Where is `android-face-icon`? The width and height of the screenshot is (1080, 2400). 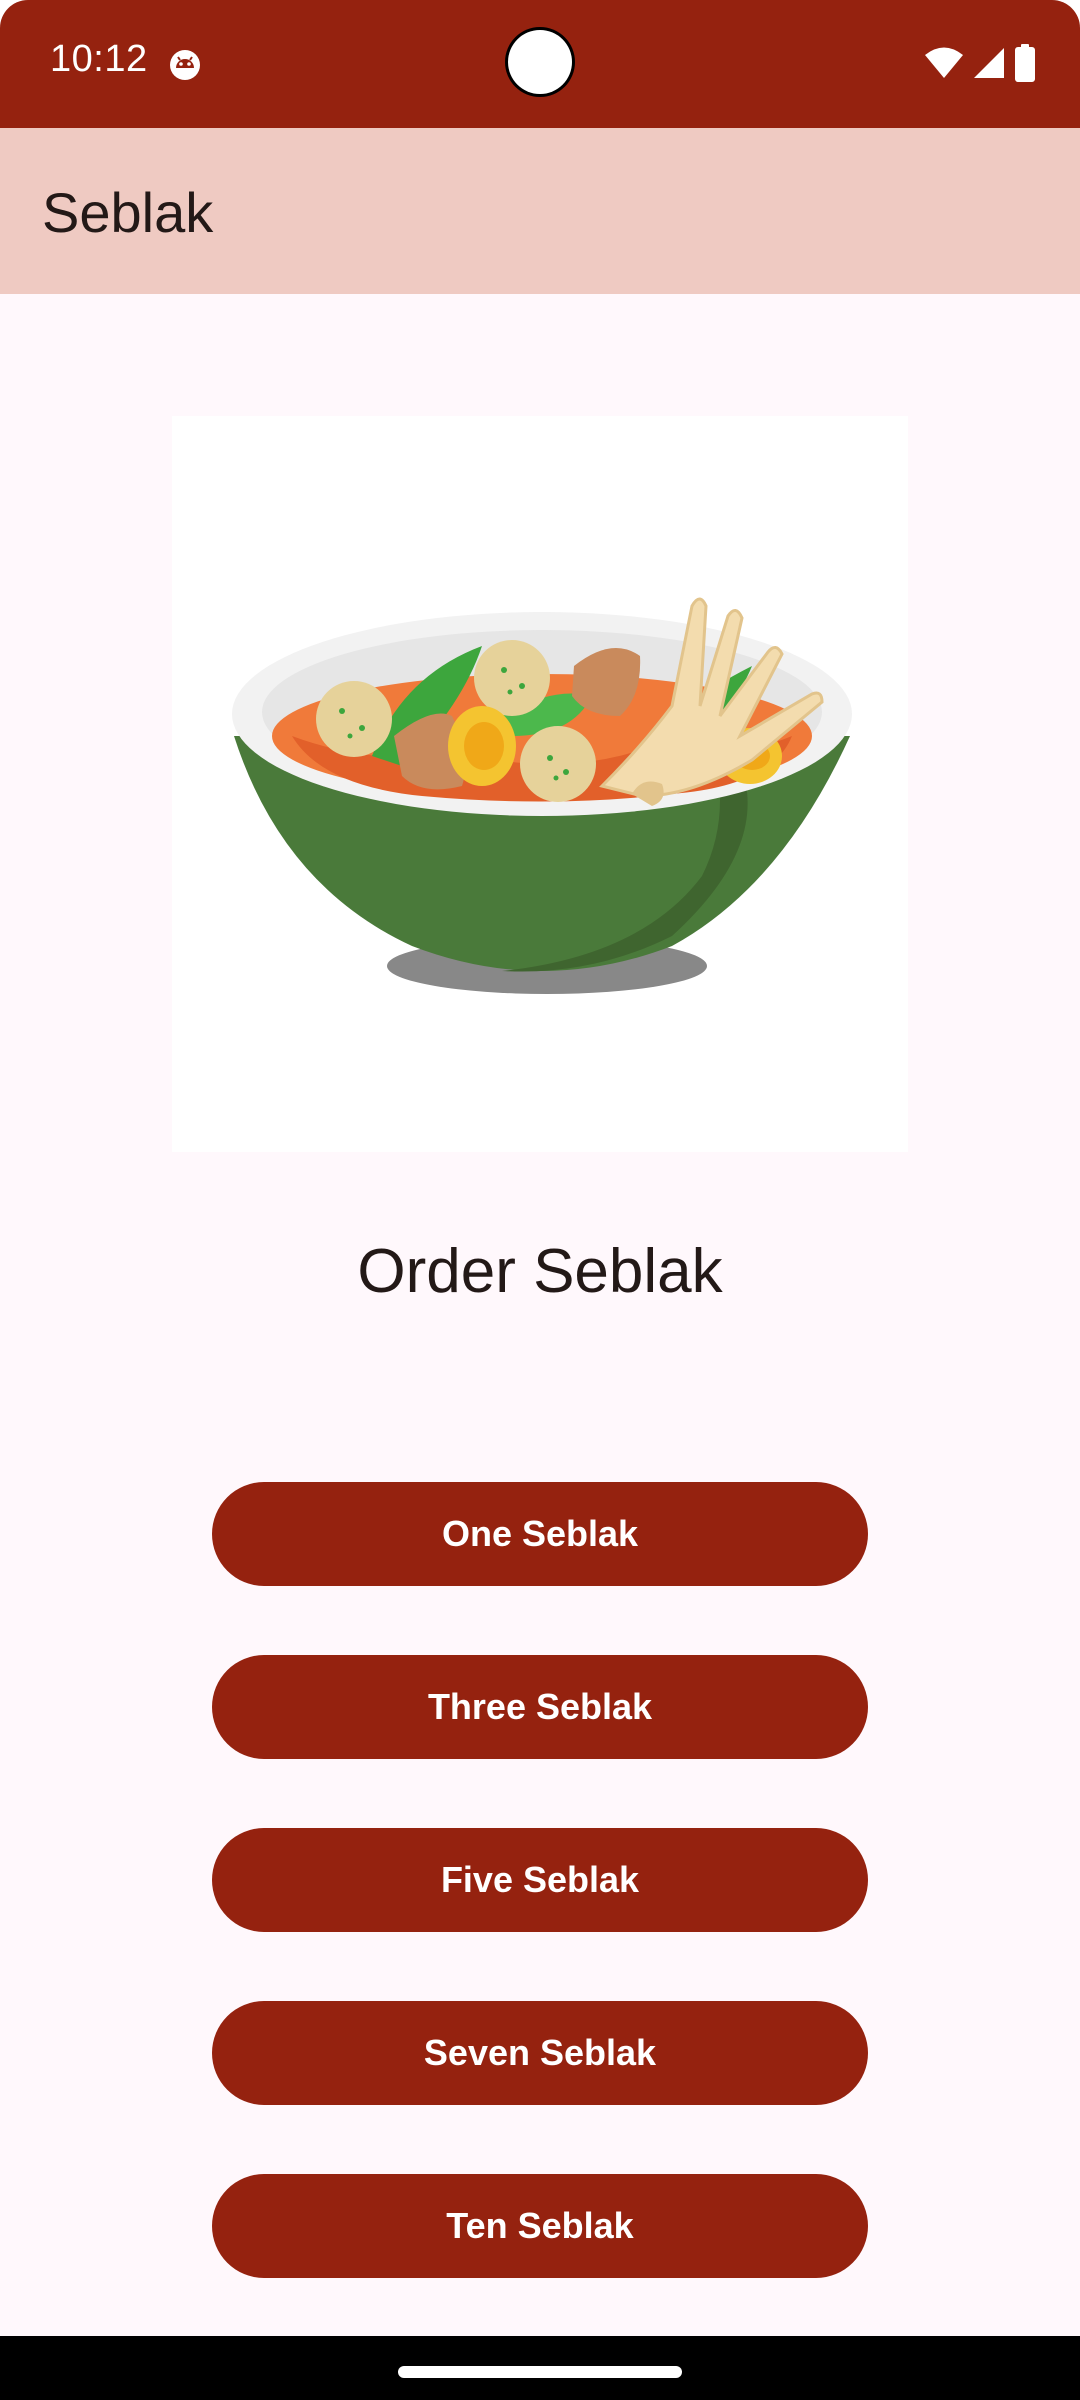 android-face-icon is located at coordinates (185, 65).